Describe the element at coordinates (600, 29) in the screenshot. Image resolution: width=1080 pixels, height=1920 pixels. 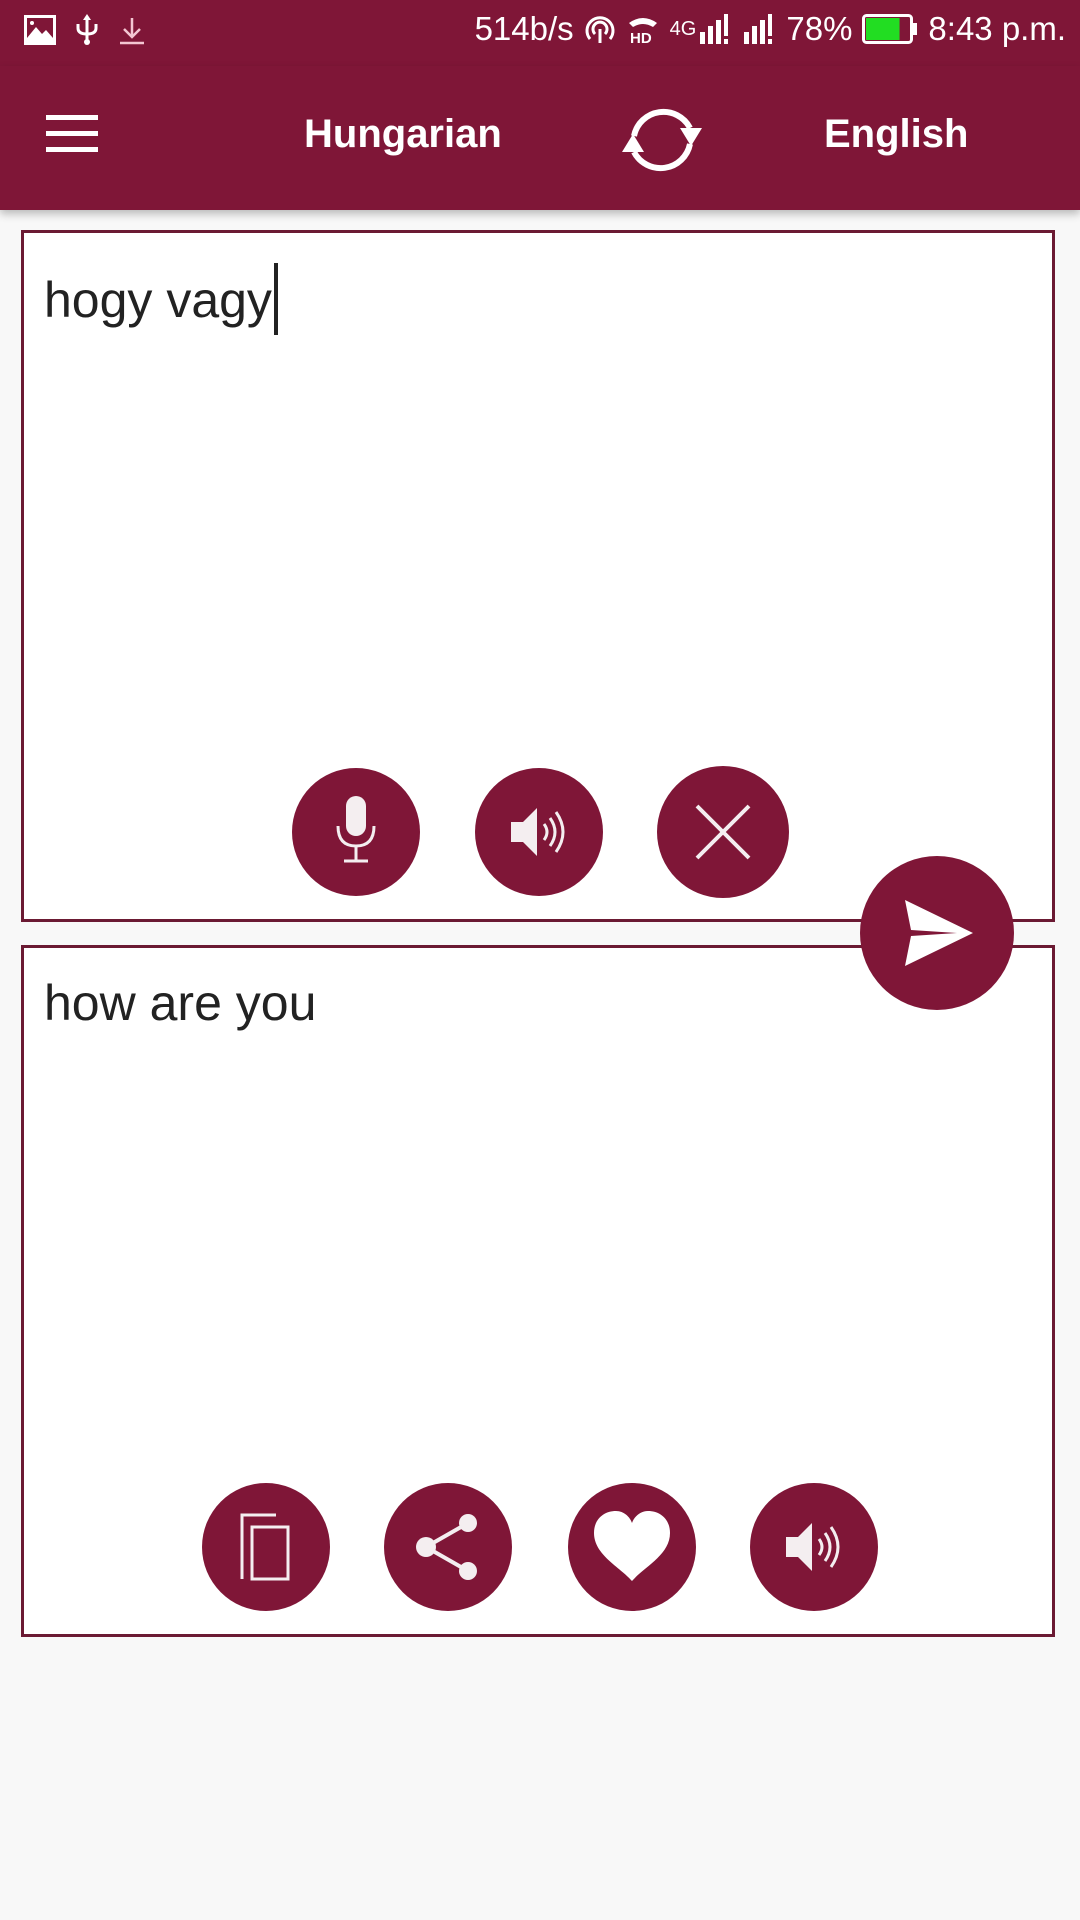
I see `hotspot-icon` at that location.